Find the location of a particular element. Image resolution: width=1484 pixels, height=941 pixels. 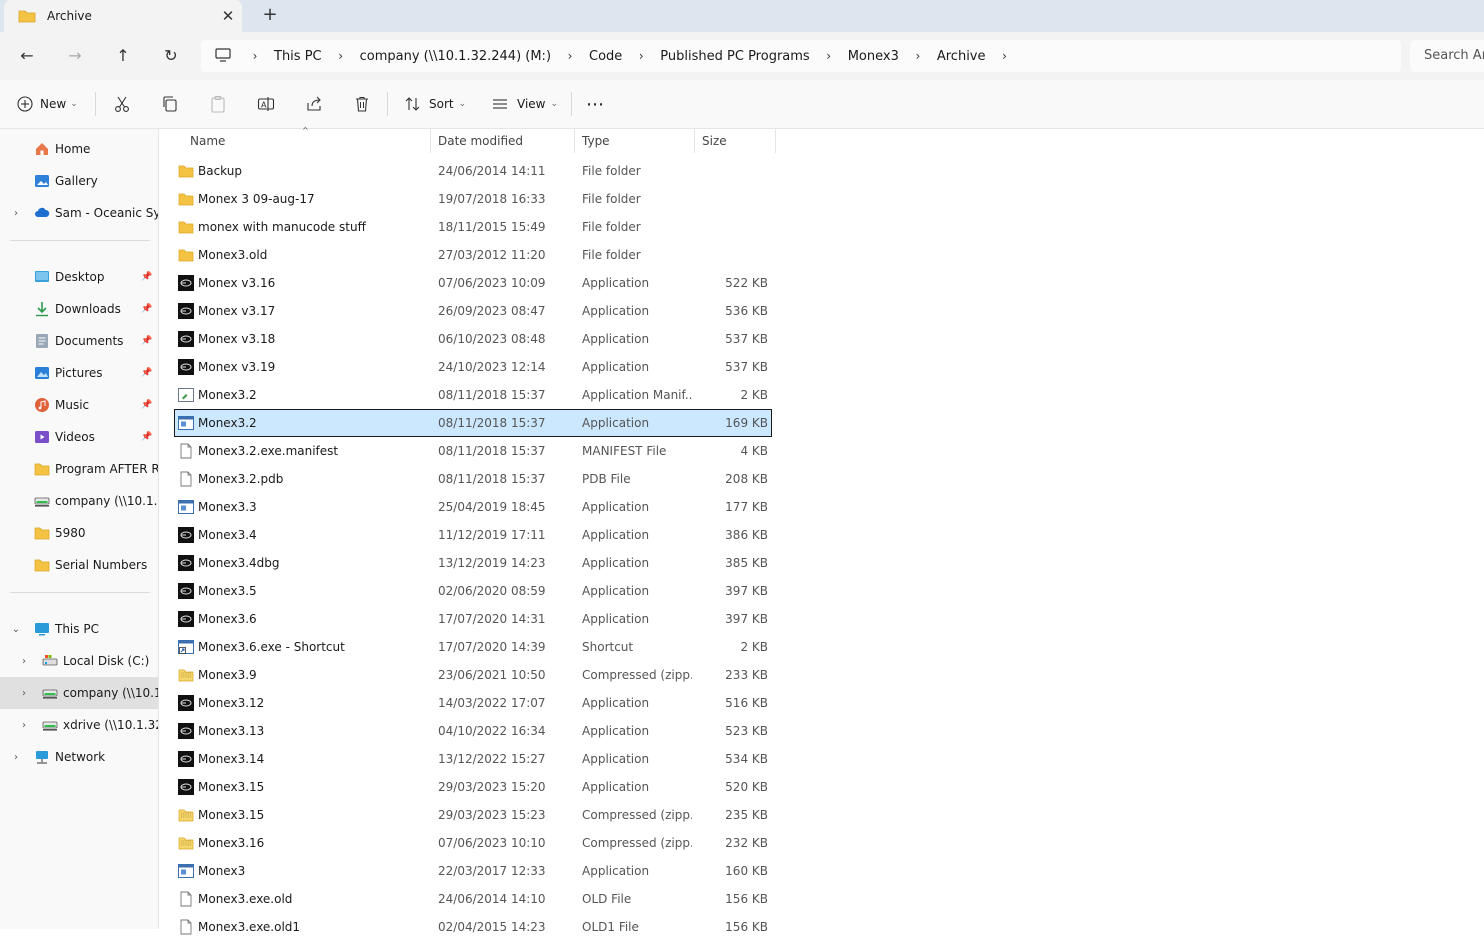

sidebar-item-pictures: Pictures 📌 is located at coordinates (79, 373).